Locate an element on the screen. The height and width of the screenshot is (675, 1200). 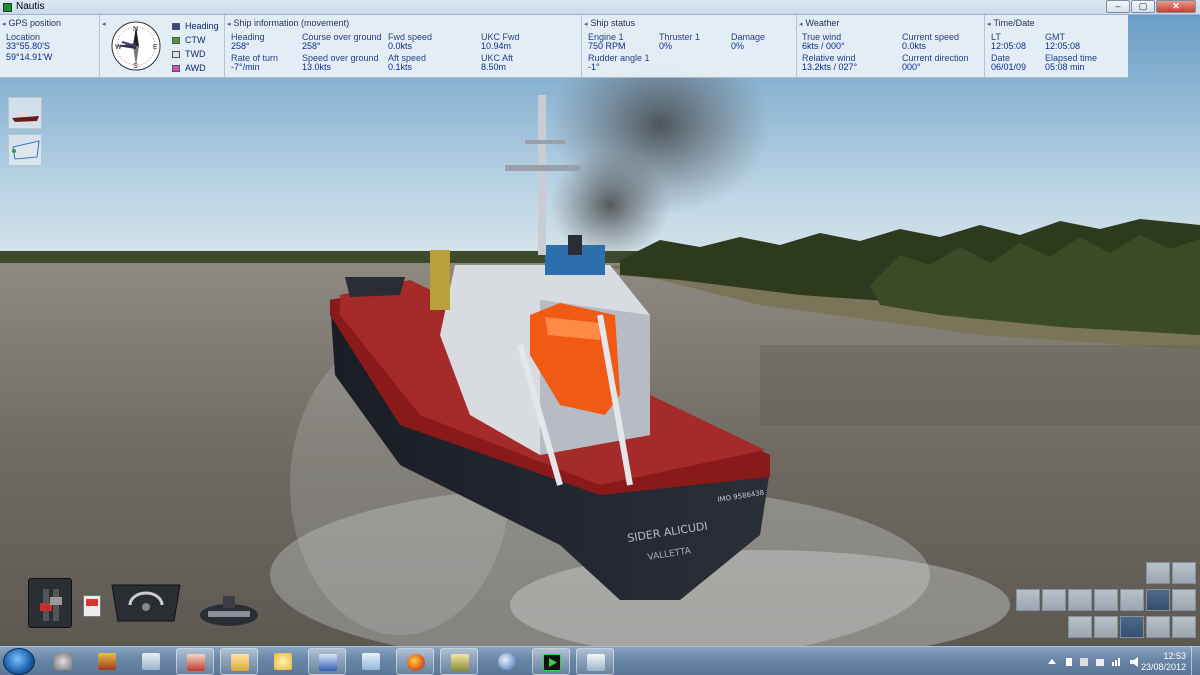
legend-heading: Heading is located at coordinates (195, 26).